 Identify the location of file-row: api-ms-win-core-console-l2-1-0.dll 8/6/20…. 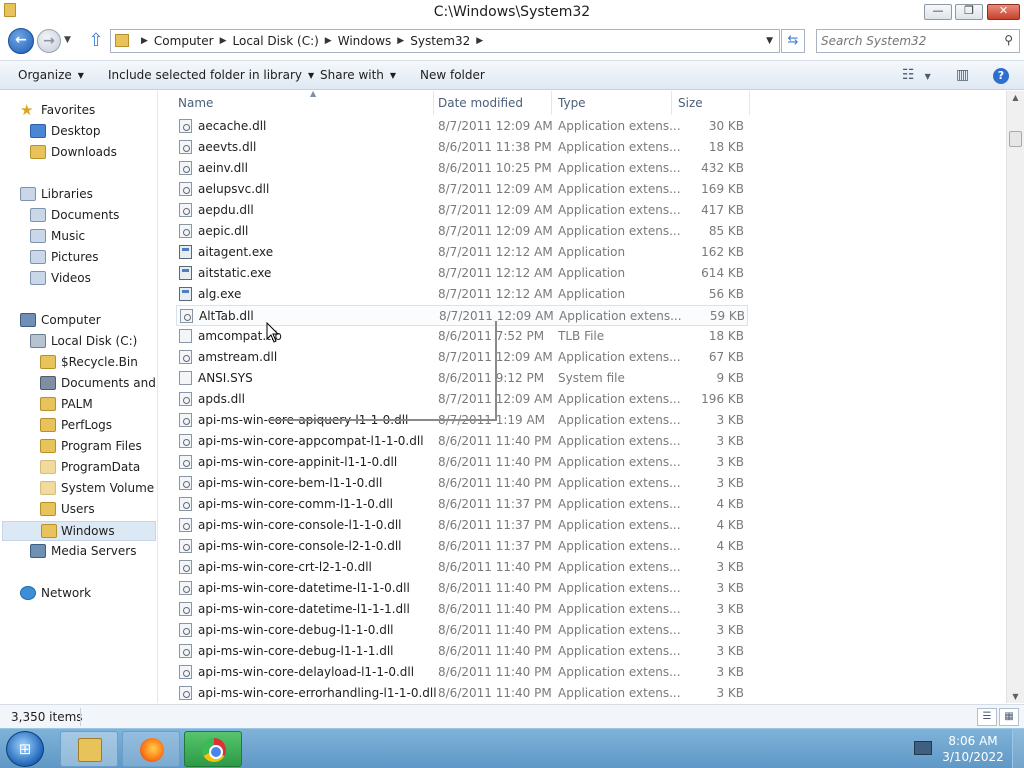
(462, 546).